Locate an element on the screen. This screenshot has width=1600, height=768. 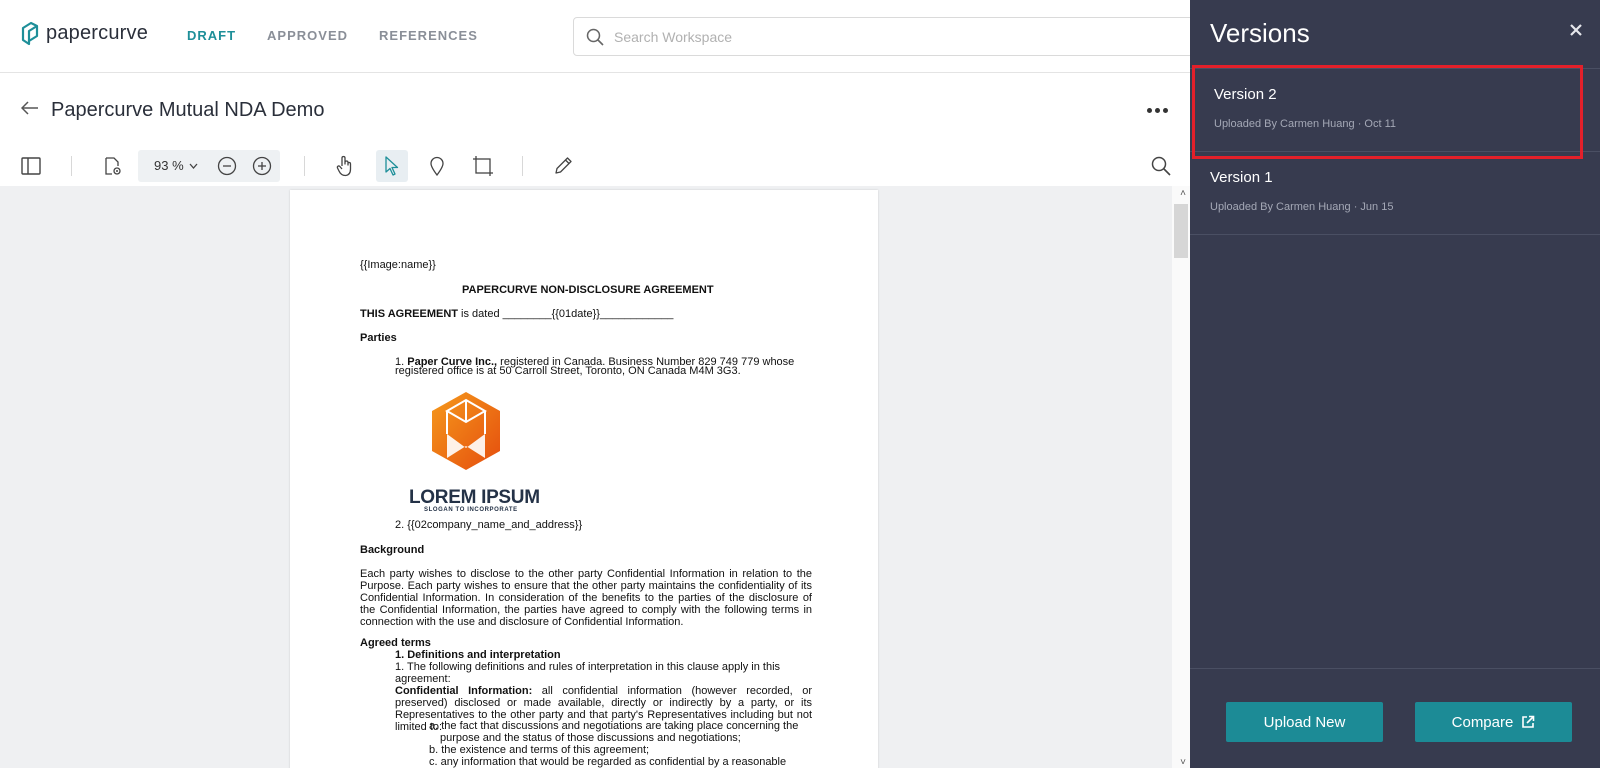
search-icon is located at coordinates (595, 37).